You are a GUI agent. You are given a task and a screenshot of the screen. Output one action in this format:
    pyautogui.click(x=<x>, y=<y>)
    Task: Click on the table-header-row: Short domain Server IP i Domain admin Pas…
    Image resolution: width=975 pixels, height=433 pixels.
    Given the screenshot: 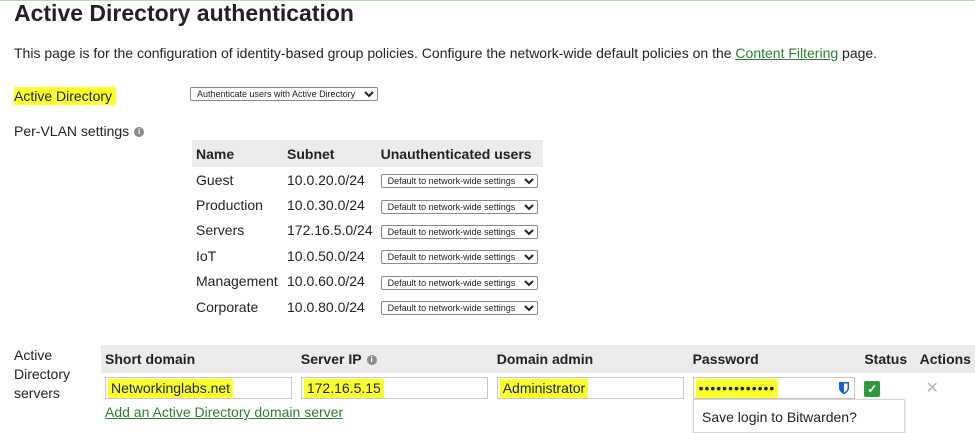 What is the action you would take?
    pyautogui.click(x=538, y=359)
    